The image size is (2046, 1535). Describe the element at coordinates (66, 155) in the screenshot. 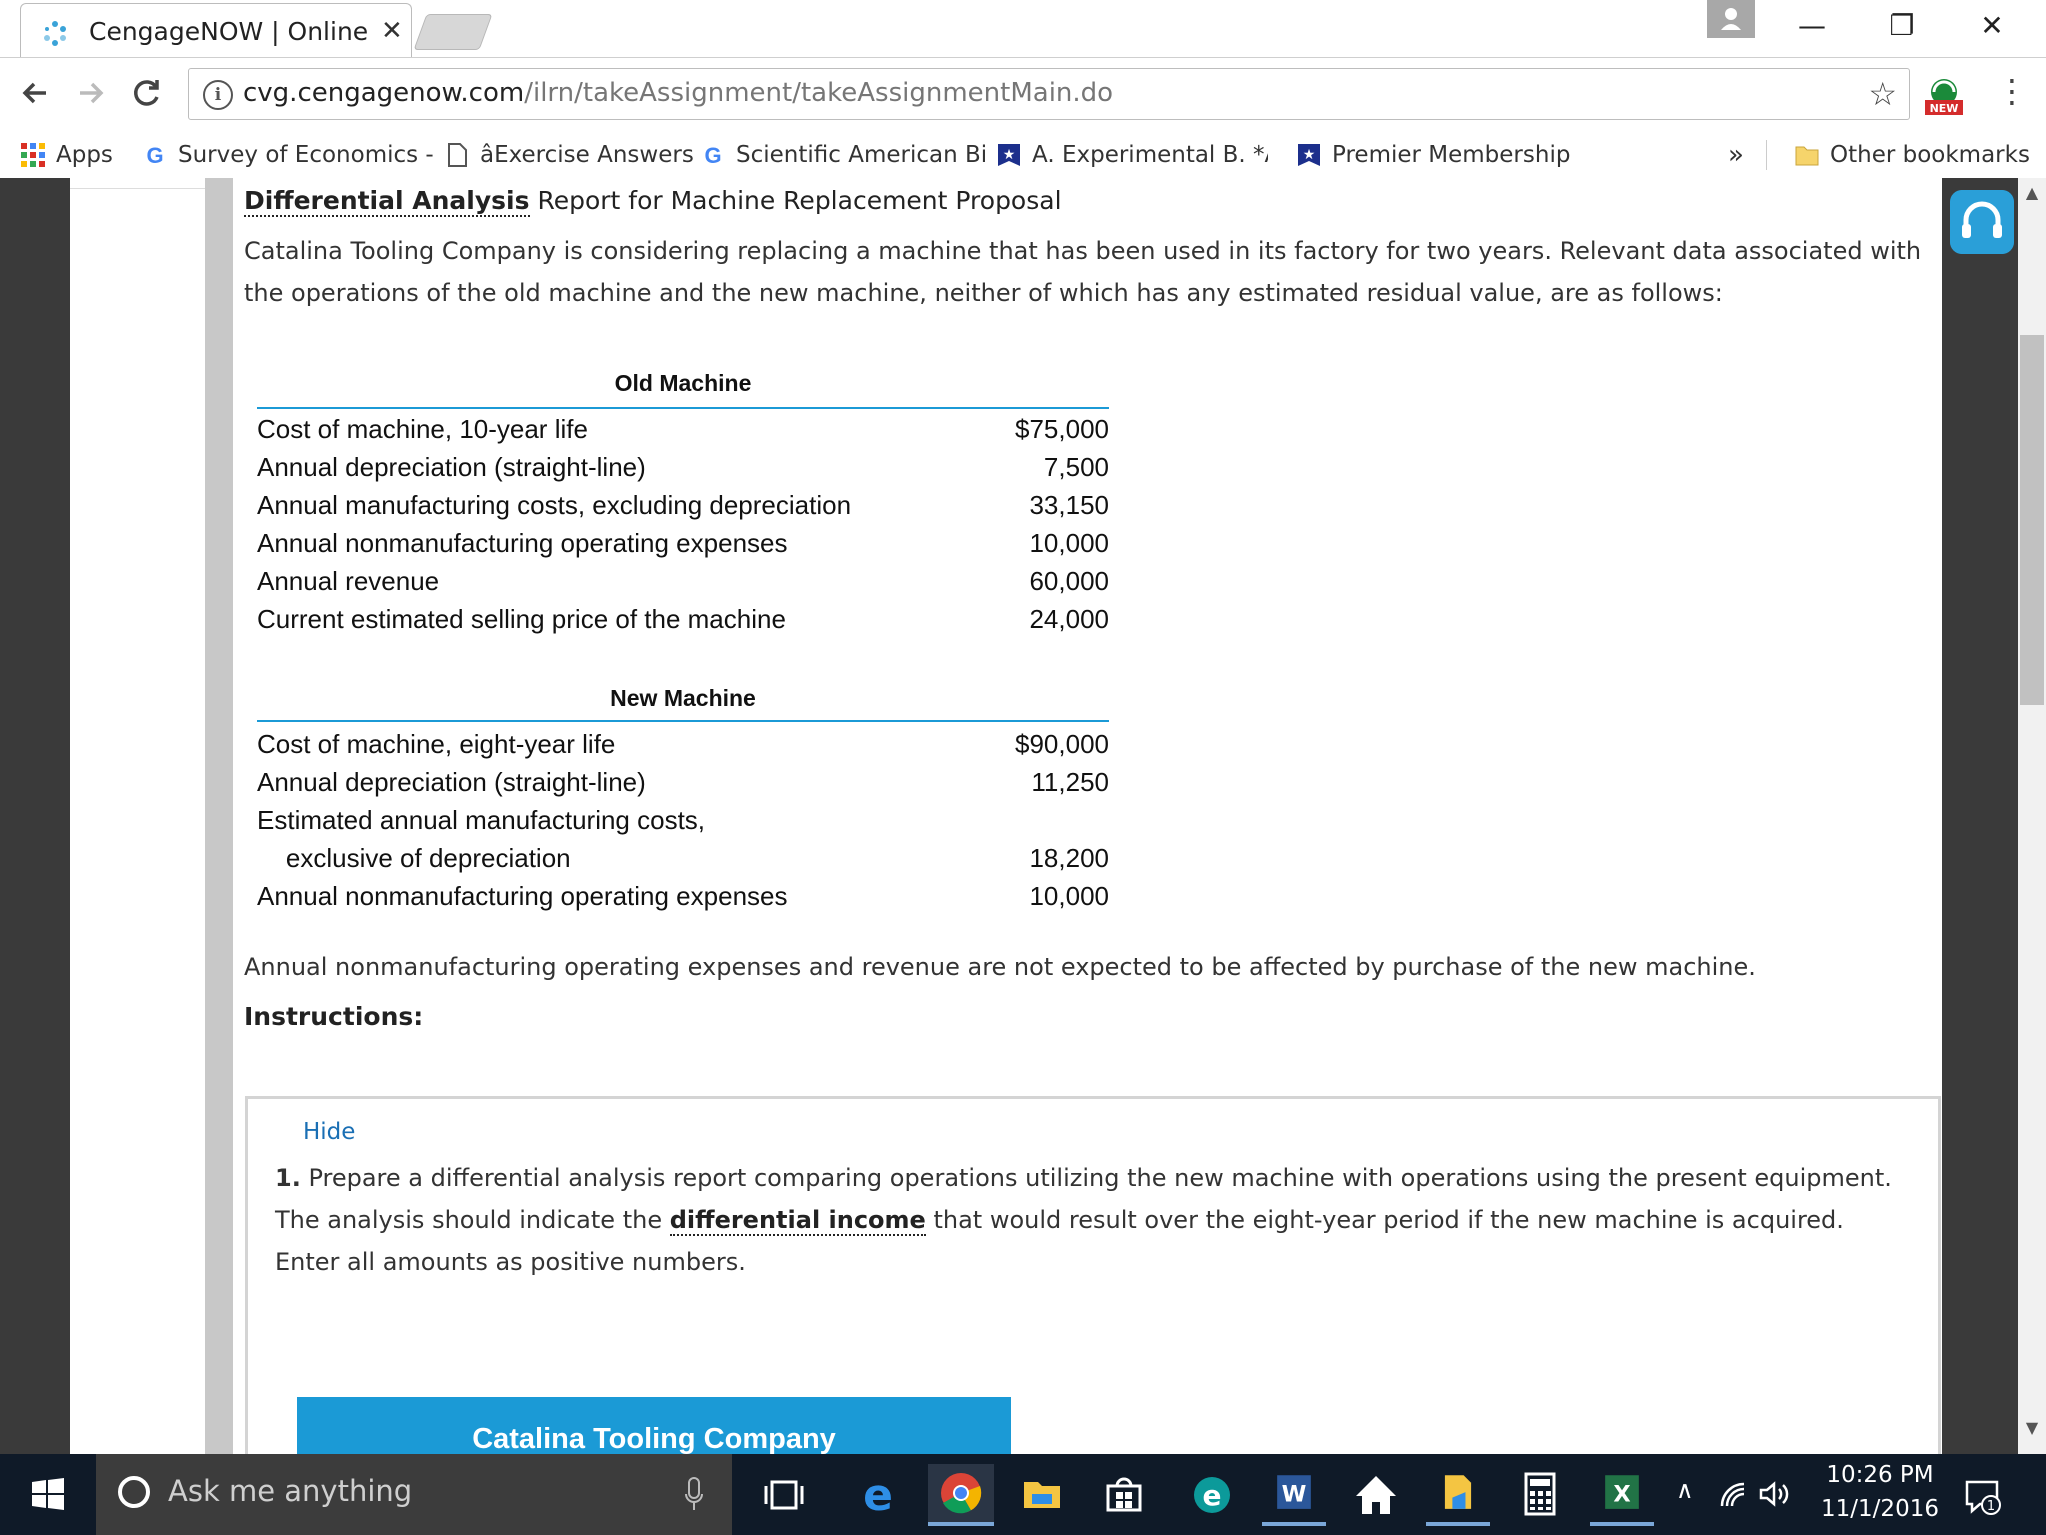

I see `bookmark-apps: Apps` at that location.